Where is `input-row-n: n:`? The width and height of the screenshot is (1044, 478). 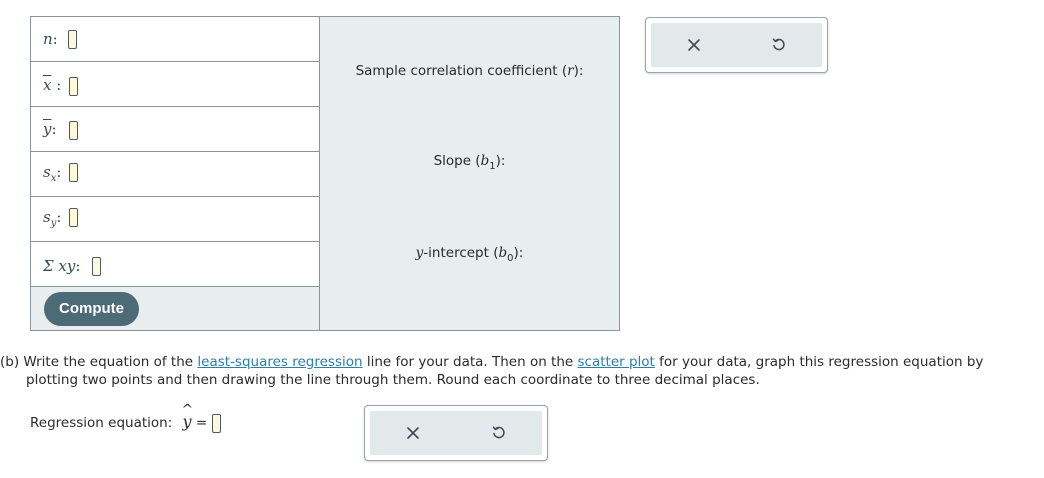
input-row-n: n: is located at coordinates (175, 39).